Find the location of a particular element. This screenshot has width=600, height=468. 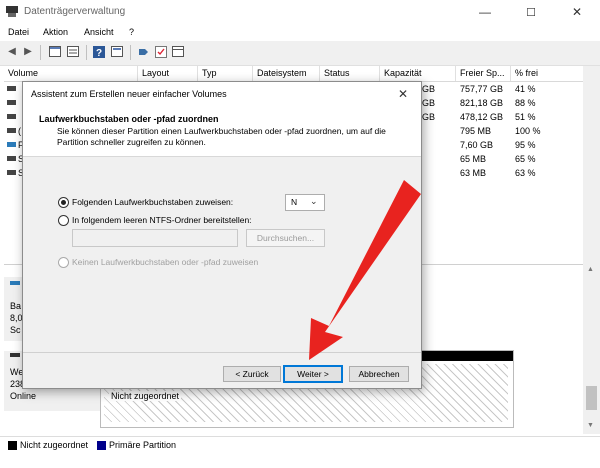

percent-free-cell: 51 % is located at coordinates (525, 117).